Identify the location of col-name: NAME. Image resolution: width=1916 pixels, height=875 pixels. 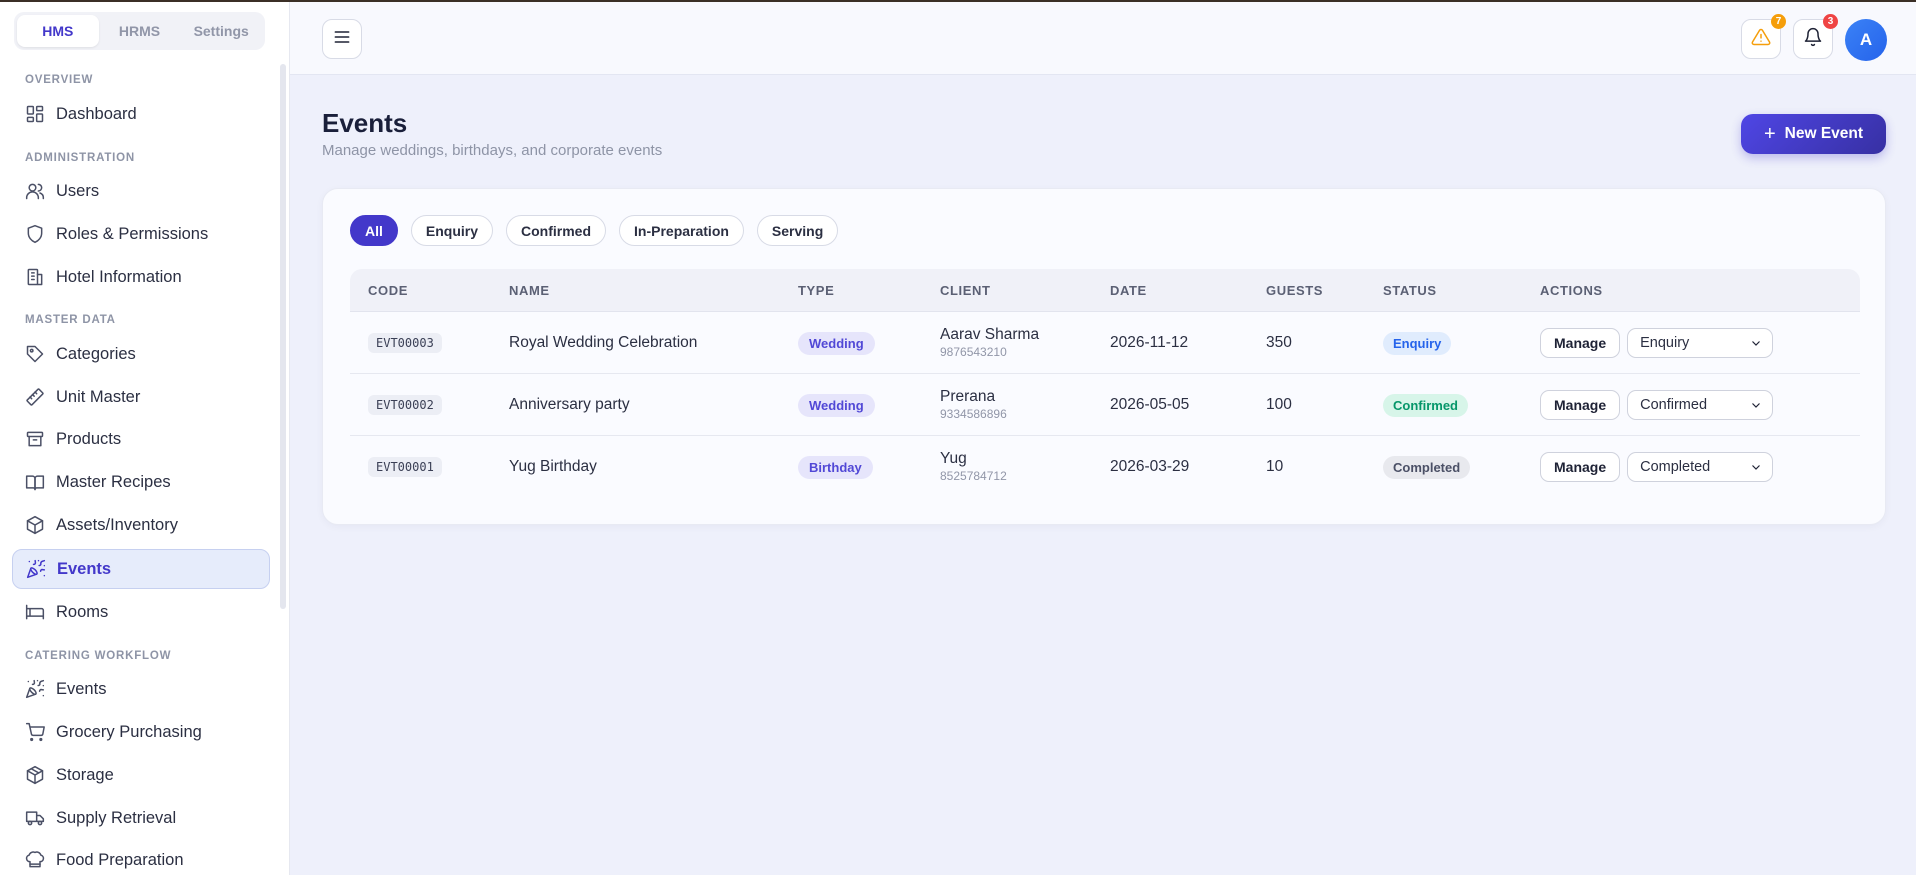
(529, 290).